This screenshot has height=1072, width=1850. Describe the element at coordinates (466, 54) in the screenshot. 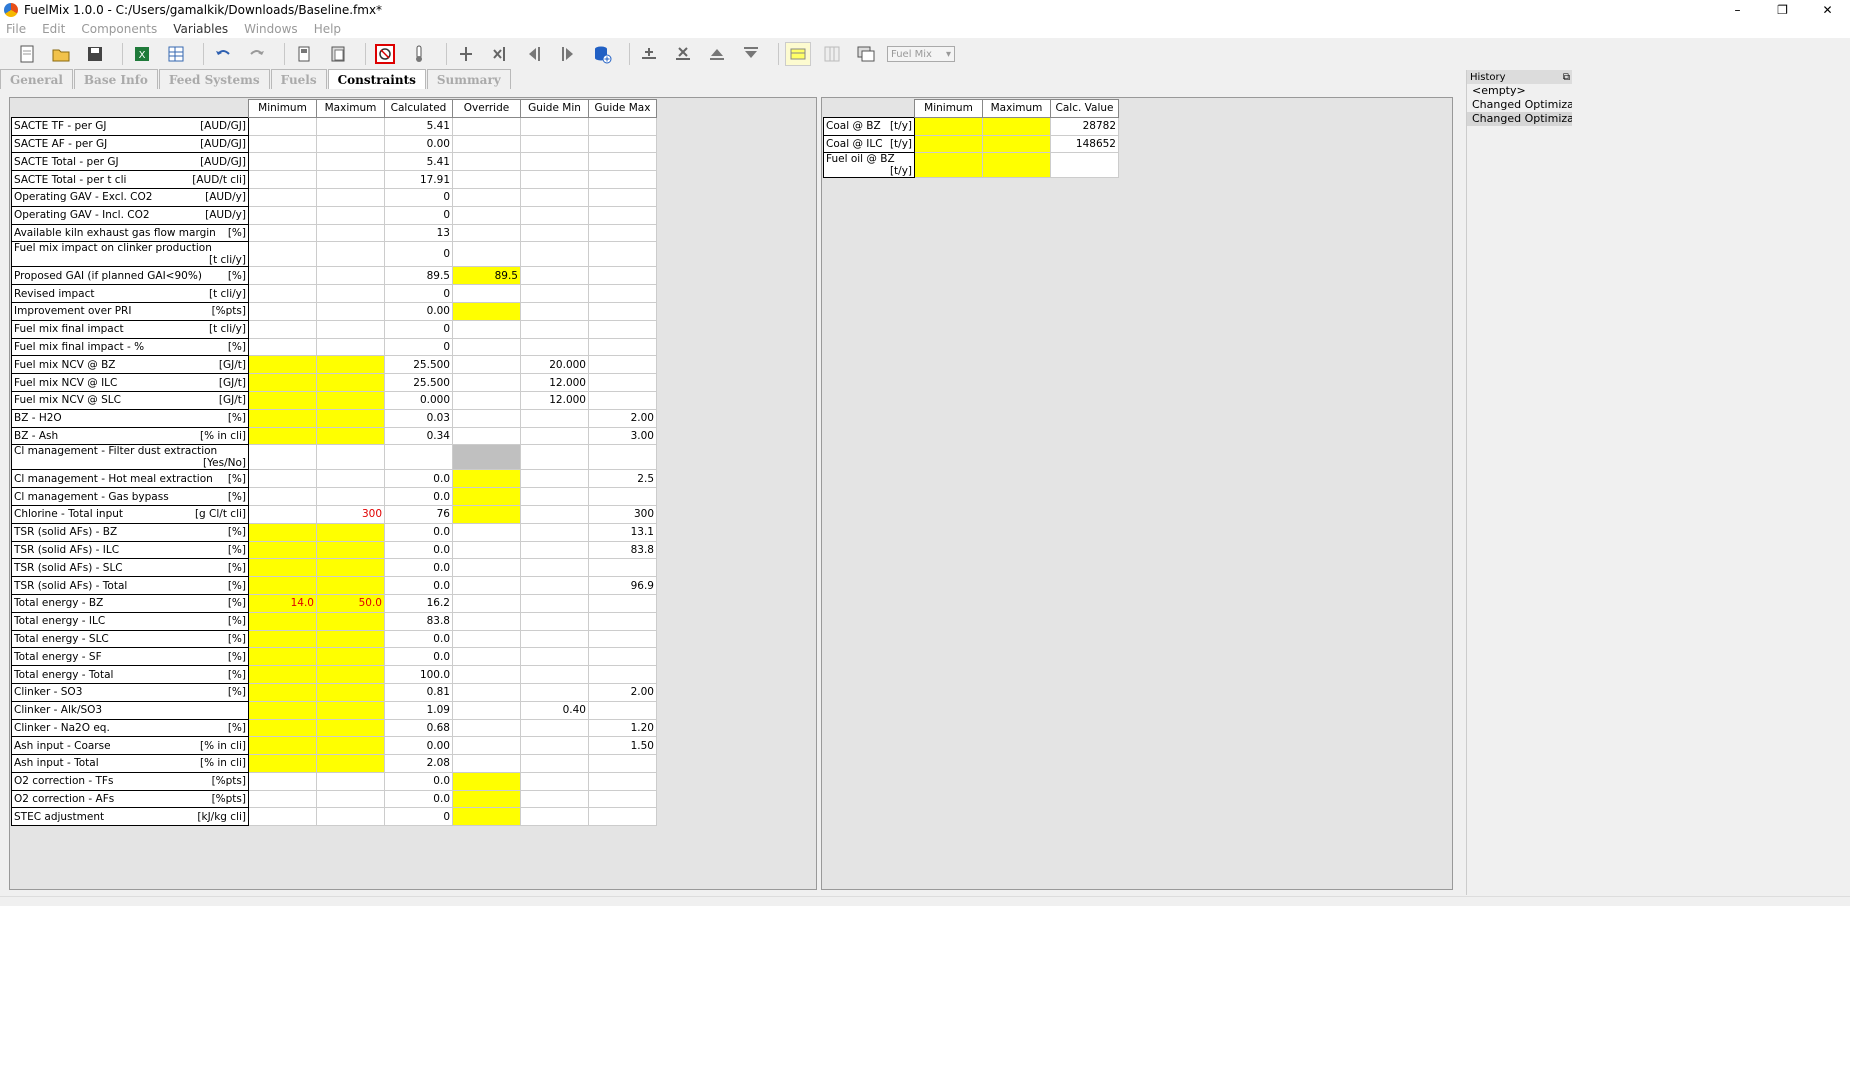

I see `insert-column-button` at that location.